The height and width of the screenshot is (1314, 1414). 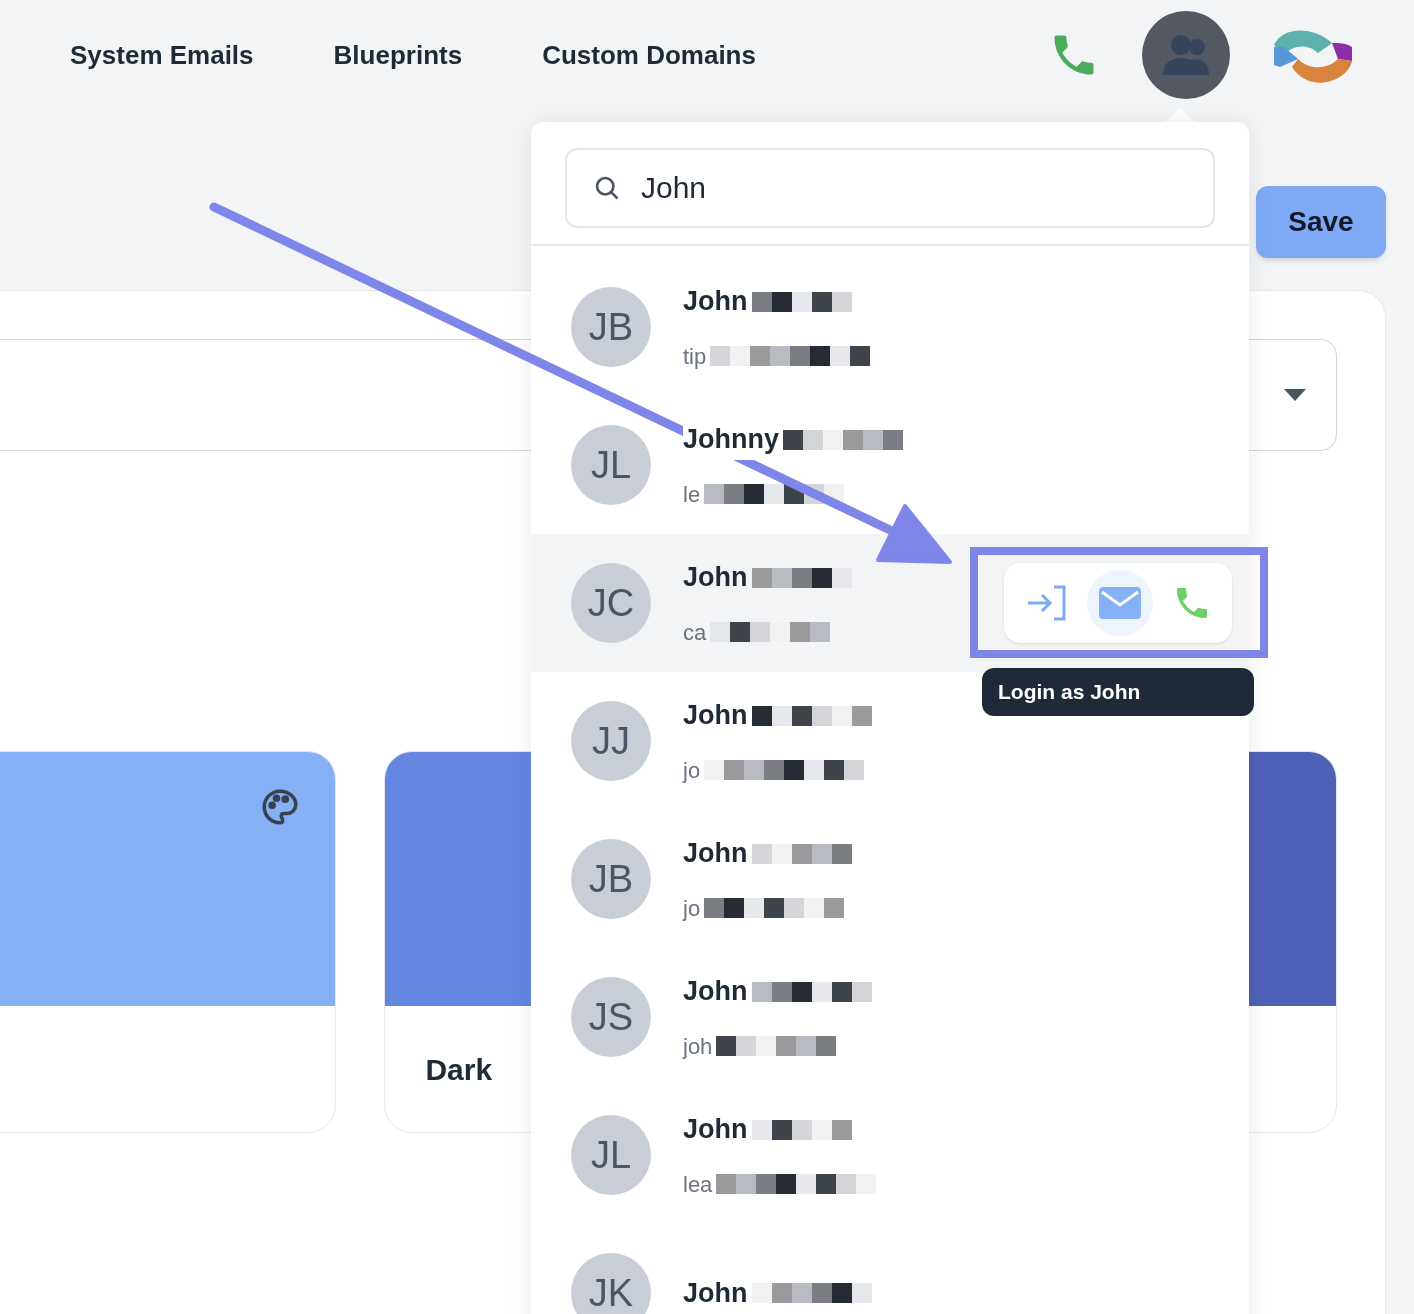 What do you see at coordinates (611, 1283) in the screenshot?
I see `avatar: JK` at bounding box center [611, 1283].